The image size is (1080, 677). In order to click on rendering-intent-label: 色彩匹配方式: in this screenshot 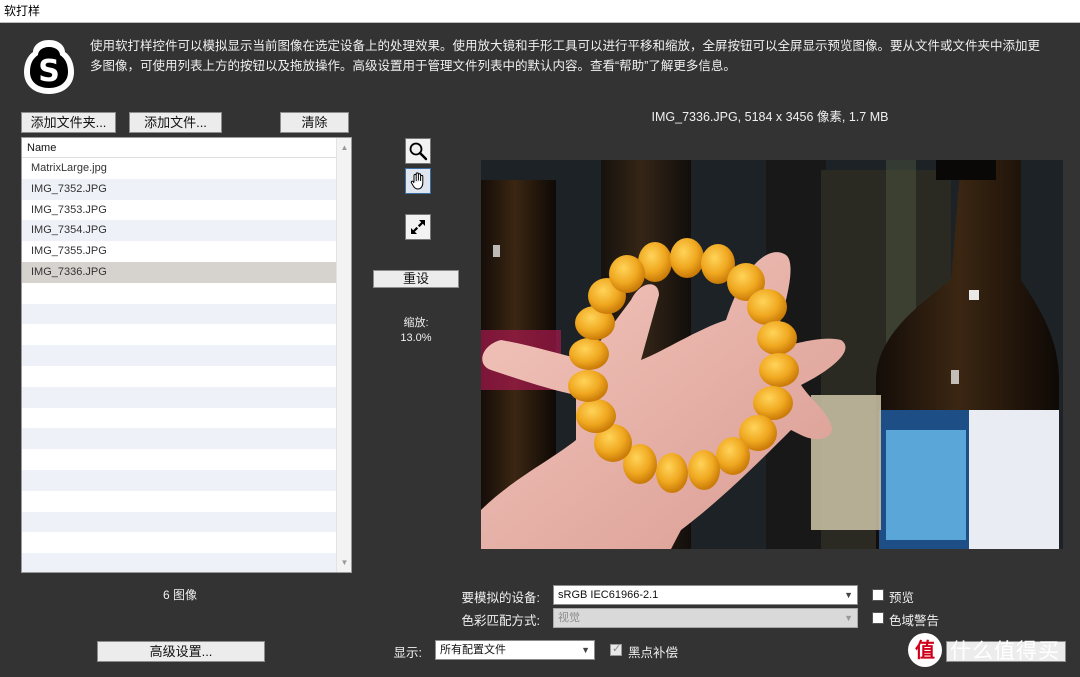, I will do `click(500, 621)`.